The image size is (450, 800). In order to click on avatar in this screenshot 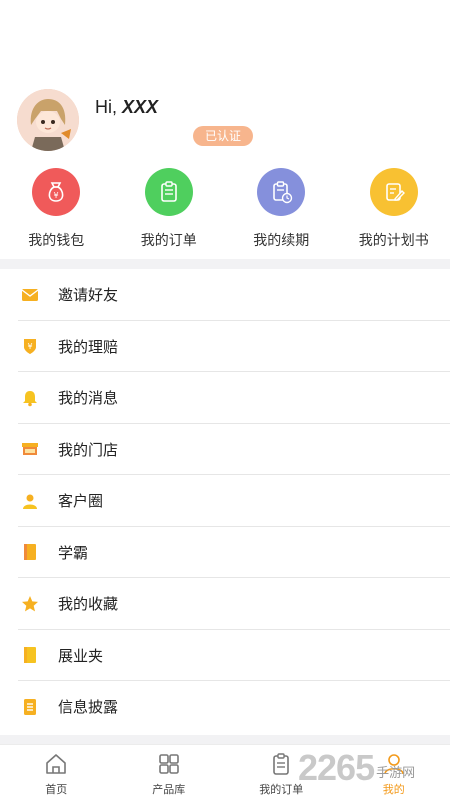, I will do `click(48, 120)`.